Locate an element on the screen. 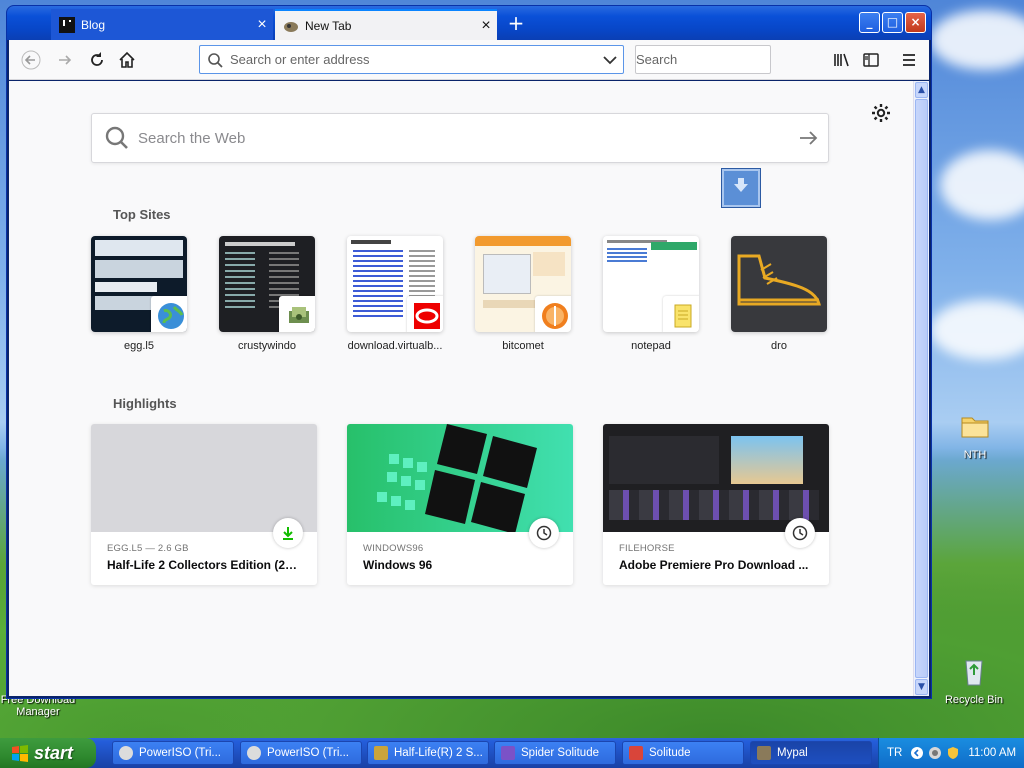  halflife-icon is located at coordinates (381, 753).